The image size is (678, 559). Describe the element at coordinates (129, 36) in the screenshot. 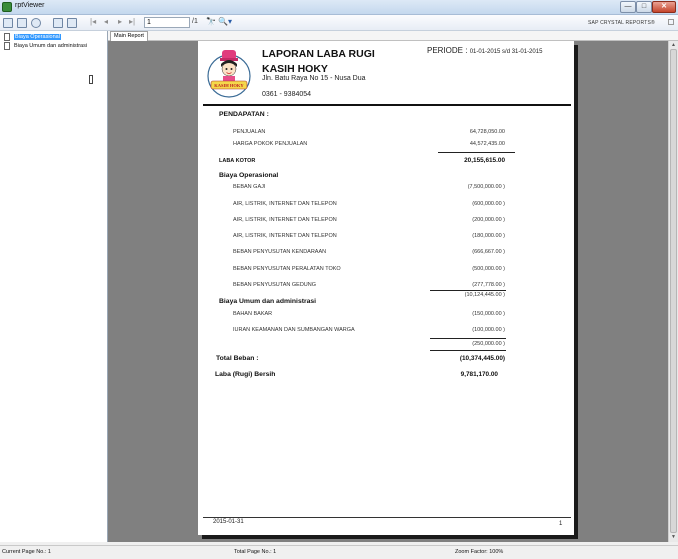

I see `tab-main-report: Main Report` at that location.